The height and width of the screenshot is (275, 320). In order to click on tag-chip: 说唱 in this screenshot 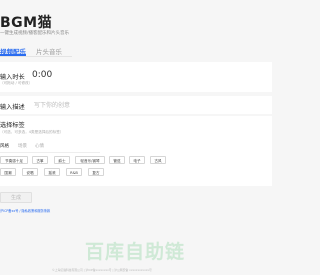, I will do `click(30, 172)`.